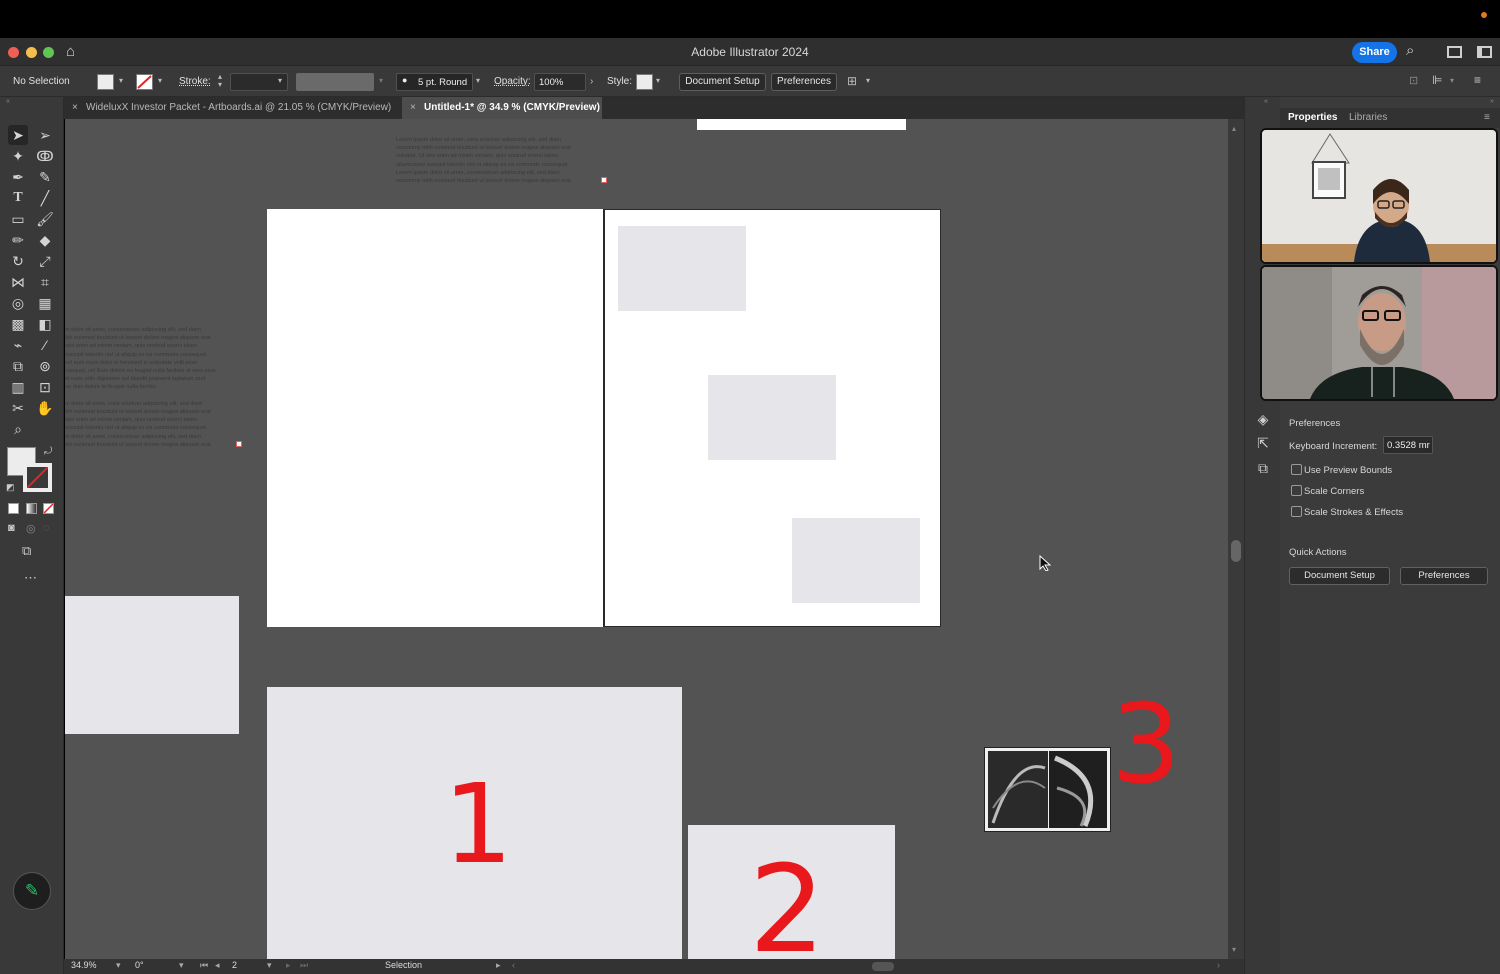 The height and width of the screenshot is (974, 1500). What do you see at coordinates (18, 387) in the screenshot?
I see `column-graph-tool-icon: ▥` at bounding box center [18, 387].